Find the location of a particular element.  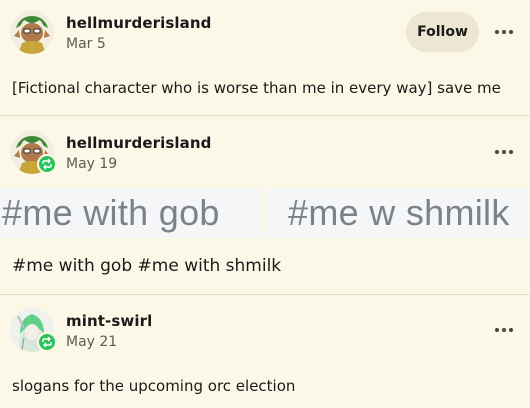

follow-button: Follow is located at coordinates (442, 32).